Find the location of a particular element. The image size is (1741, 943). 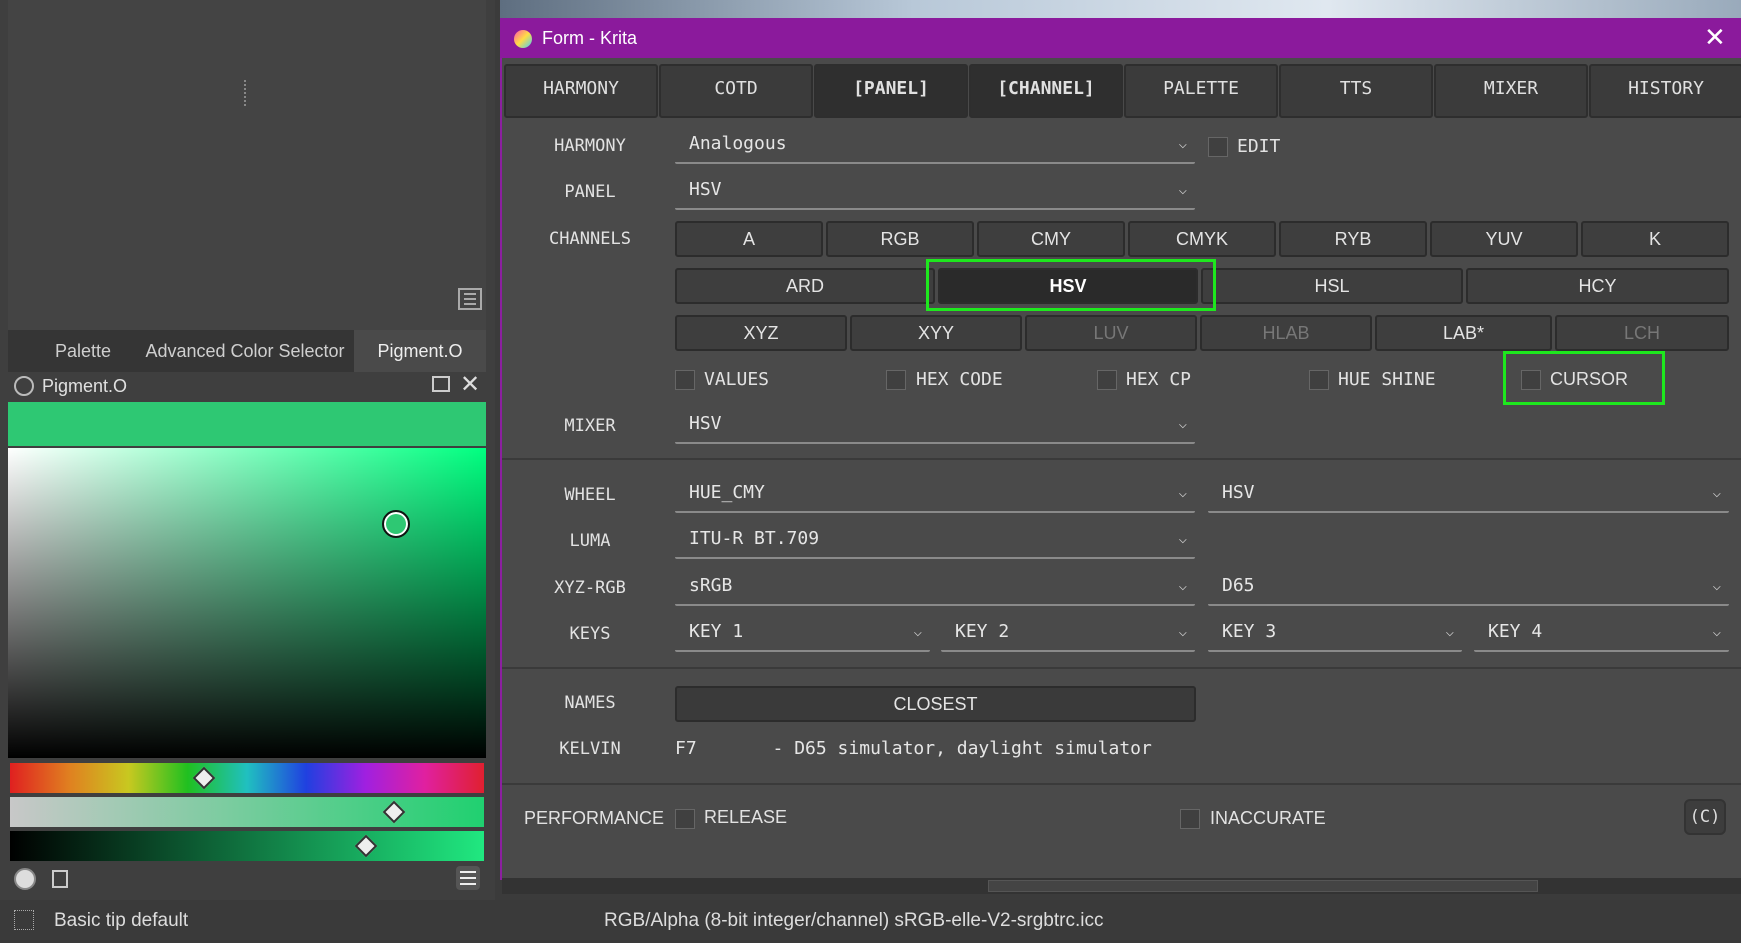

xyz-rgb-combo: sRGB ⌵ is located at coordinates (935, 587).